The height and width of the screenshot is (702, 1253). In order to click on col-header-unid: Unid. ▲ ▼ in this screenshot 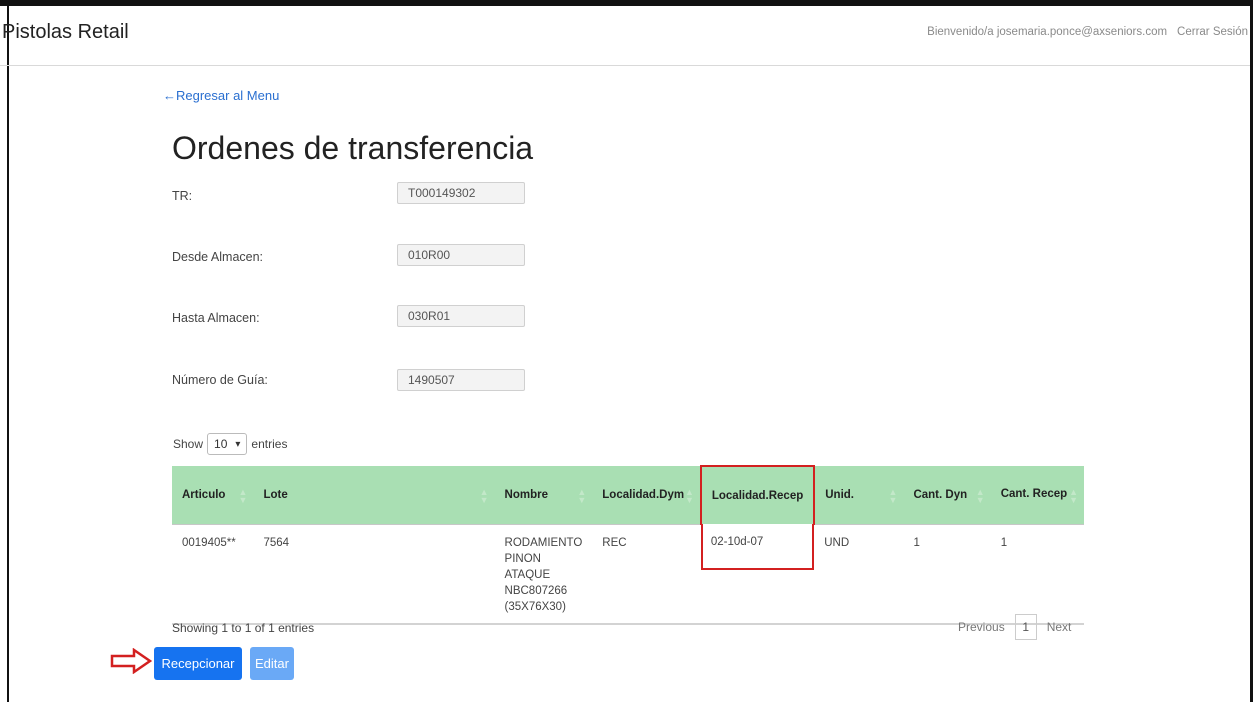, I will do `click(859, 495)`.